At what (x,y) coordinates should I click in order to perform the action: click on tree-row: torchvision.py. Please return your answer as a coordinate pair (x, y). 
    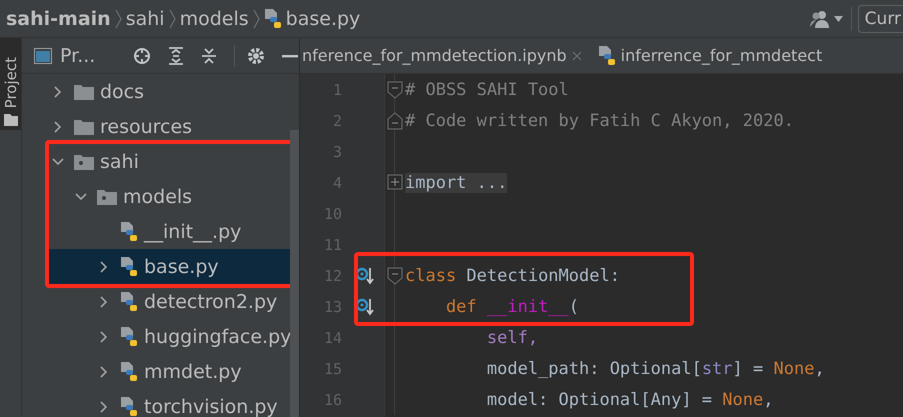
    Looking at the image, I should click on (156, 403).